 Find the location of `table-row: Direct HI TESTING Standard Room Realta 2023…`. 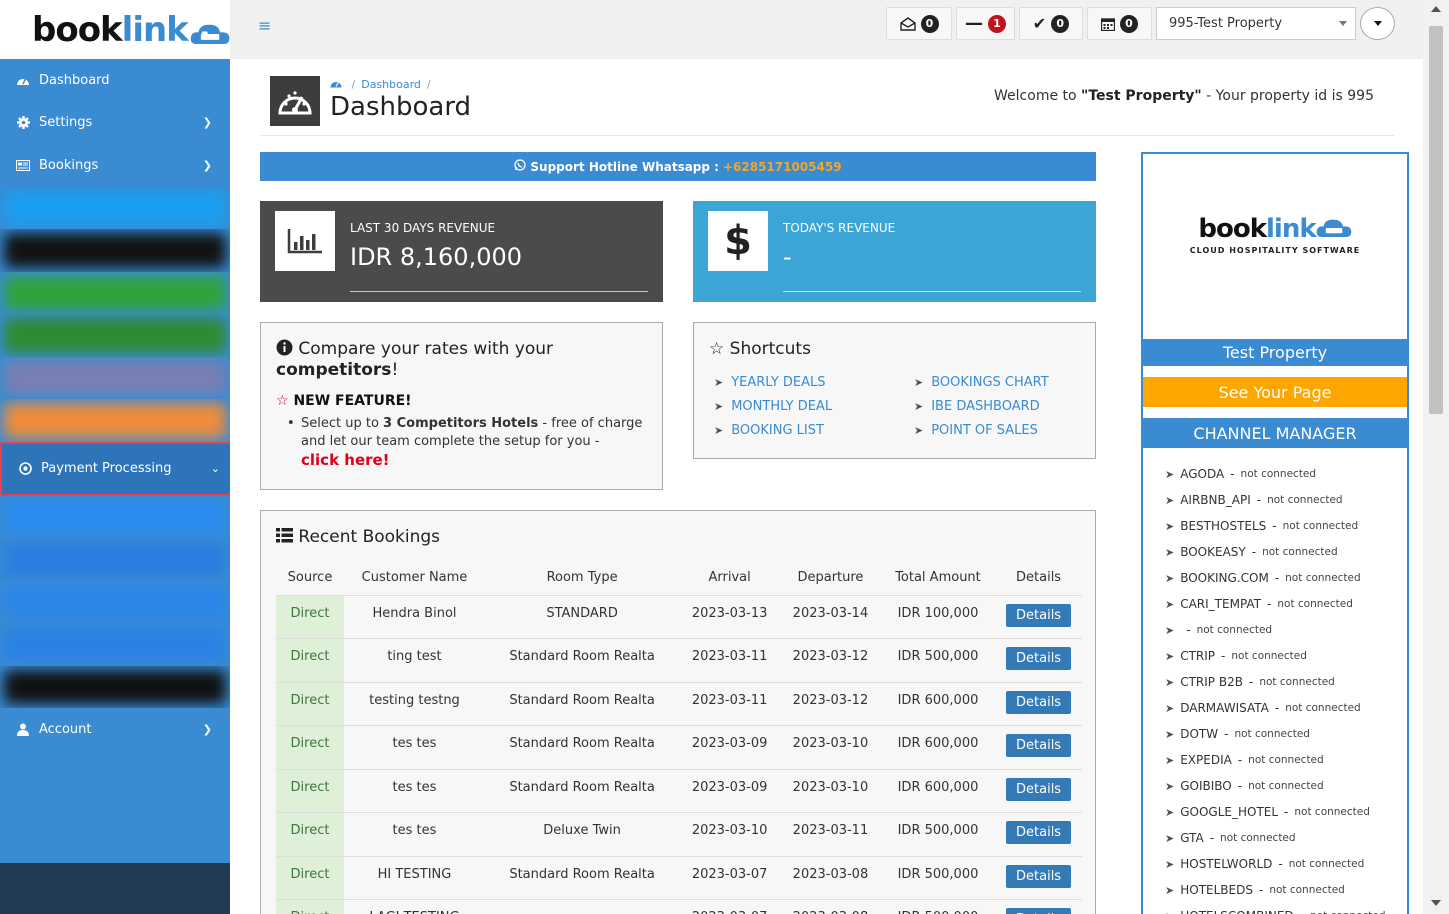

table-row: Direct HI TESTING Standard Room Realta 2023… is located at coordinates (679, 878).